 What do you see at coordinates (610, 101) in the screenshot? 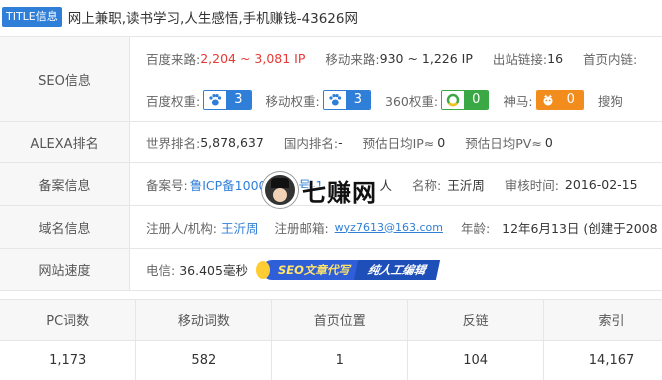
I see `sogou-key: 搜狗` at bounding box center [610, 101].